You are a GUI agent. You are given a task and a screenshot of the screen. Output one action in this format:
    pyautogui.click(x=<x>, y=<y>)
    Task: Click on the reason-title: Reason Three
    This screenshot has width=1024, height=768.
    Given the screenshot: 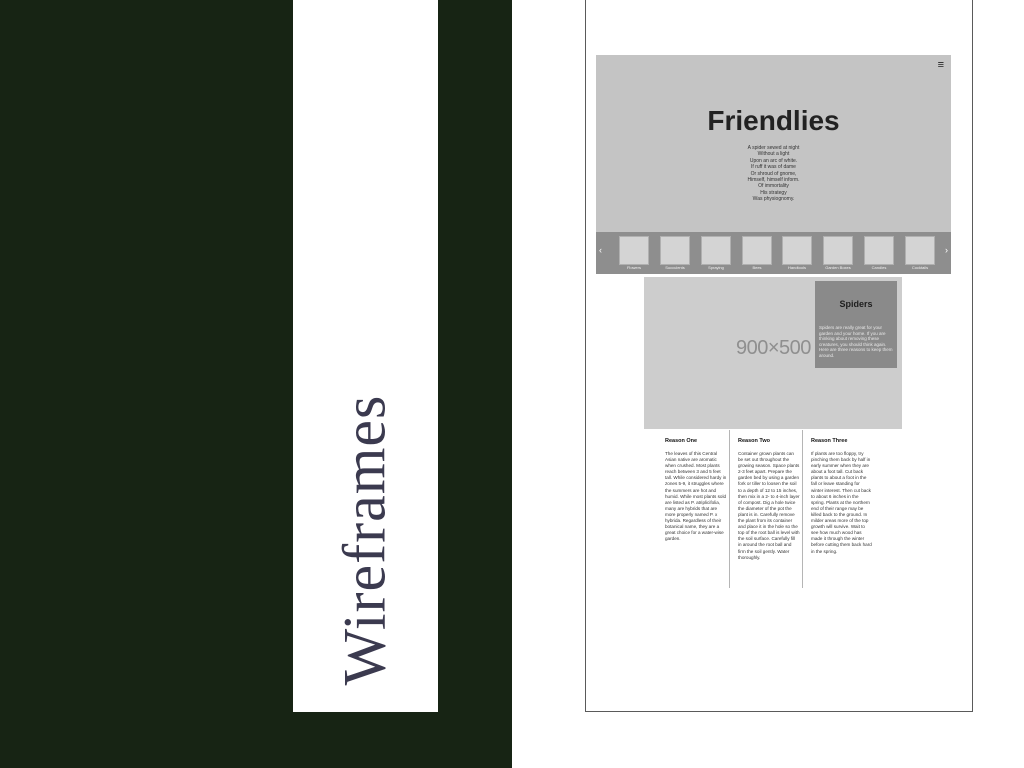 What is the action you would take?
    pyautogui.click(x=829, y=441)
    